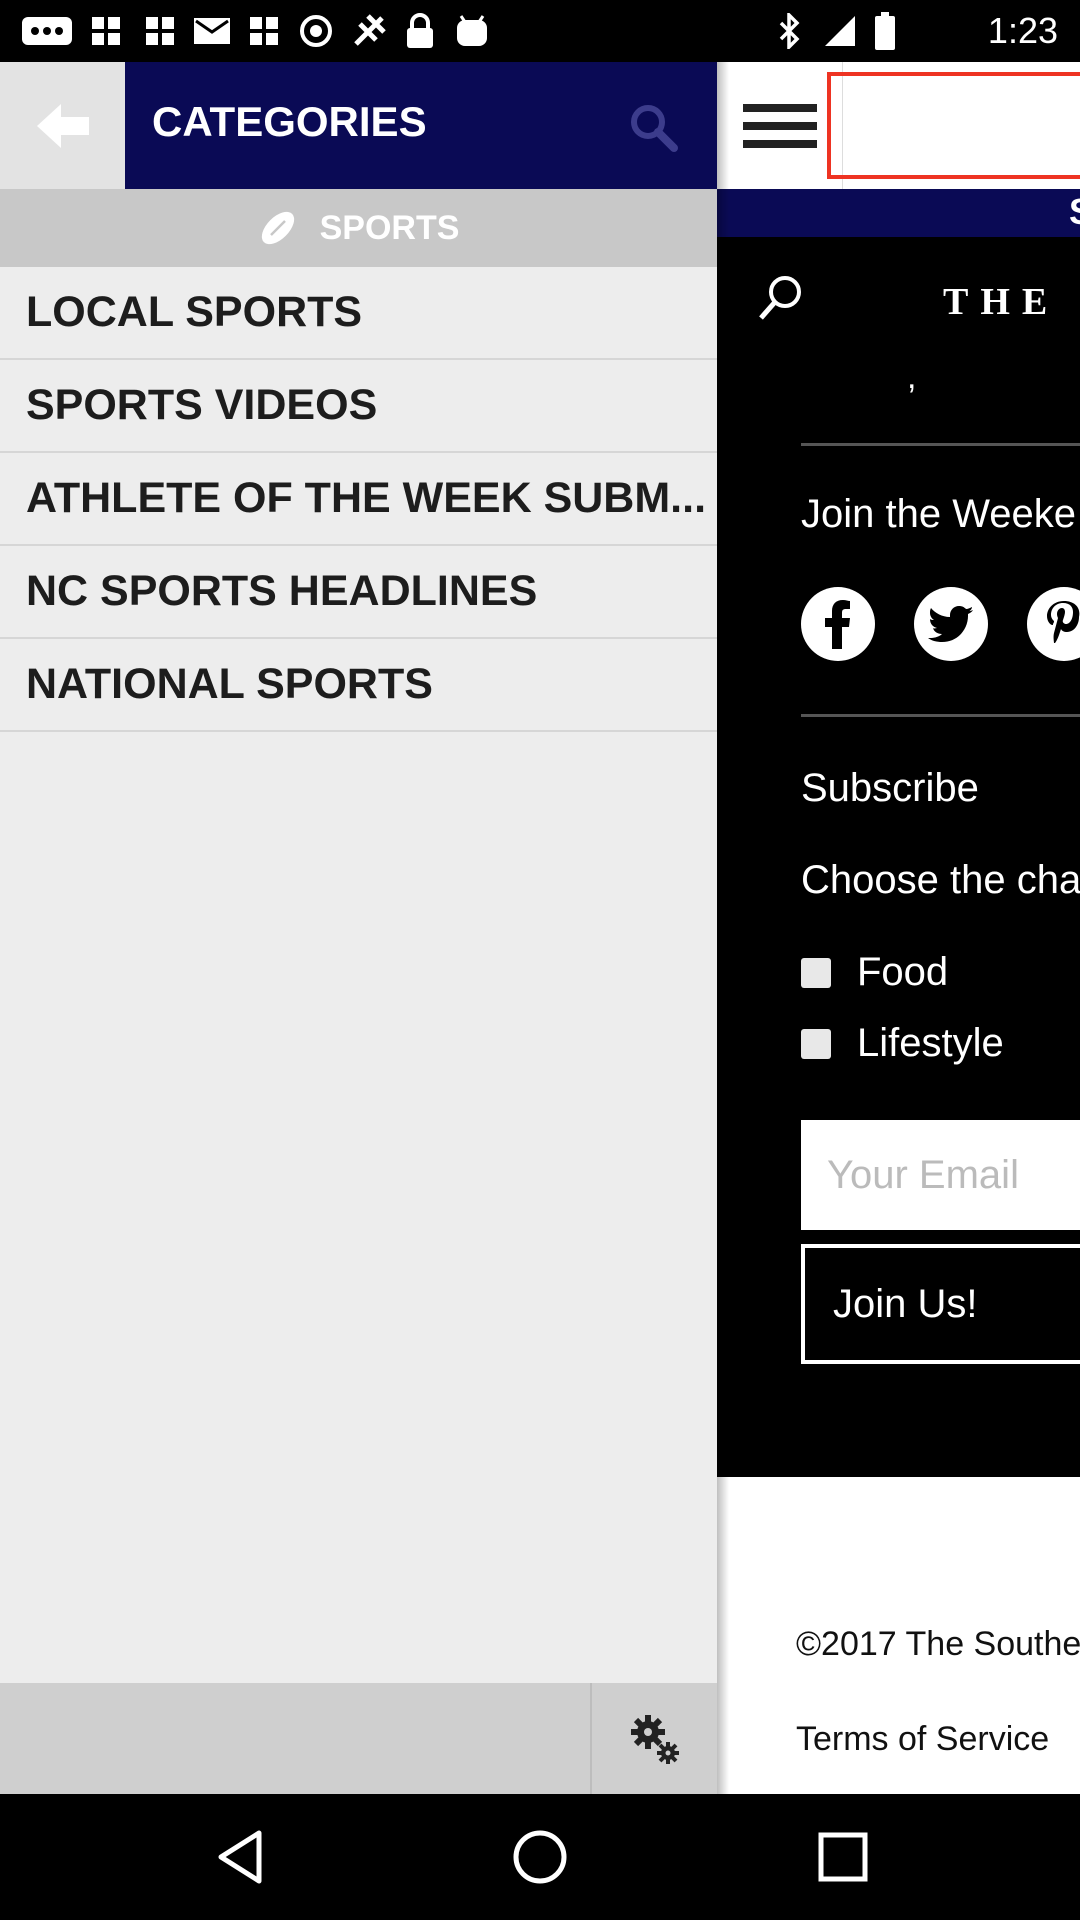 Image resolution: width=1080 pixels, height=1920 pixels. What do you see at coordinates (840, 31) in the screenshot?
I see `signal-icon` at bounding box center [840, 31].